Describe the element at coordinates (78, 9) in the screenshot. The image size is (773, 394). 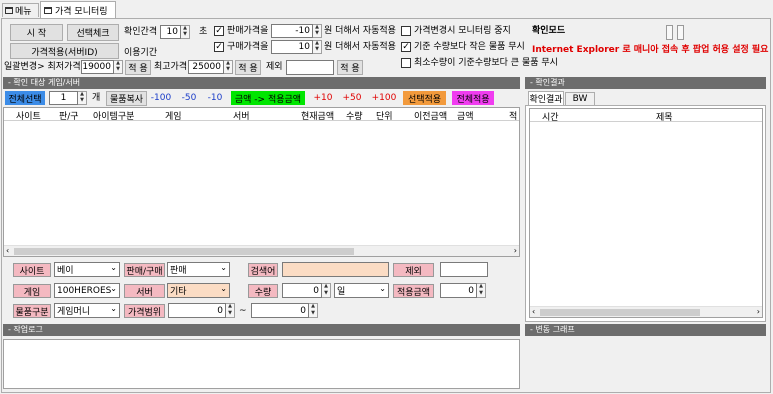
I see `tab-price-monitoring: 가격 모니터링` at that location.